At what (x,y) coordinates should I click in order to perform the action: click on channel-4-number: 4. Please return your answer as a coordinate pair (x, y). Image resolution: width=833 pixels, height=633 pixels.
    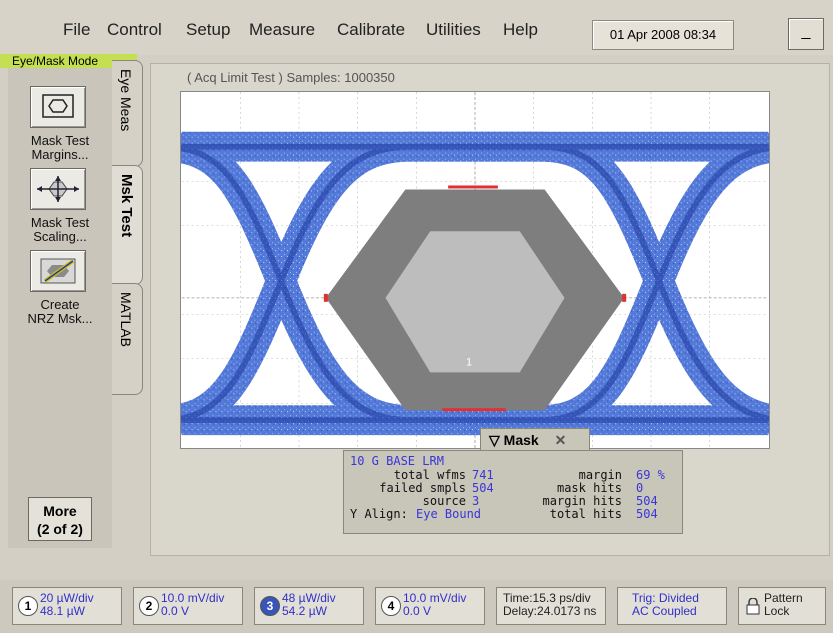
    Looking at the image, I should click on (391, 606).